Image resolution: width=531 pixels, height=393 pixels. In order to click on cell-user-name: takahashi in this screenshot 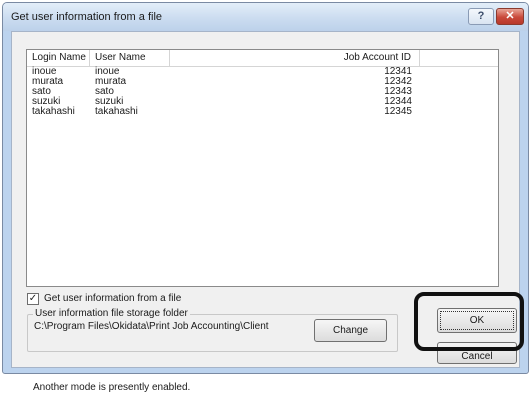, I will do `click(116, 111)`.